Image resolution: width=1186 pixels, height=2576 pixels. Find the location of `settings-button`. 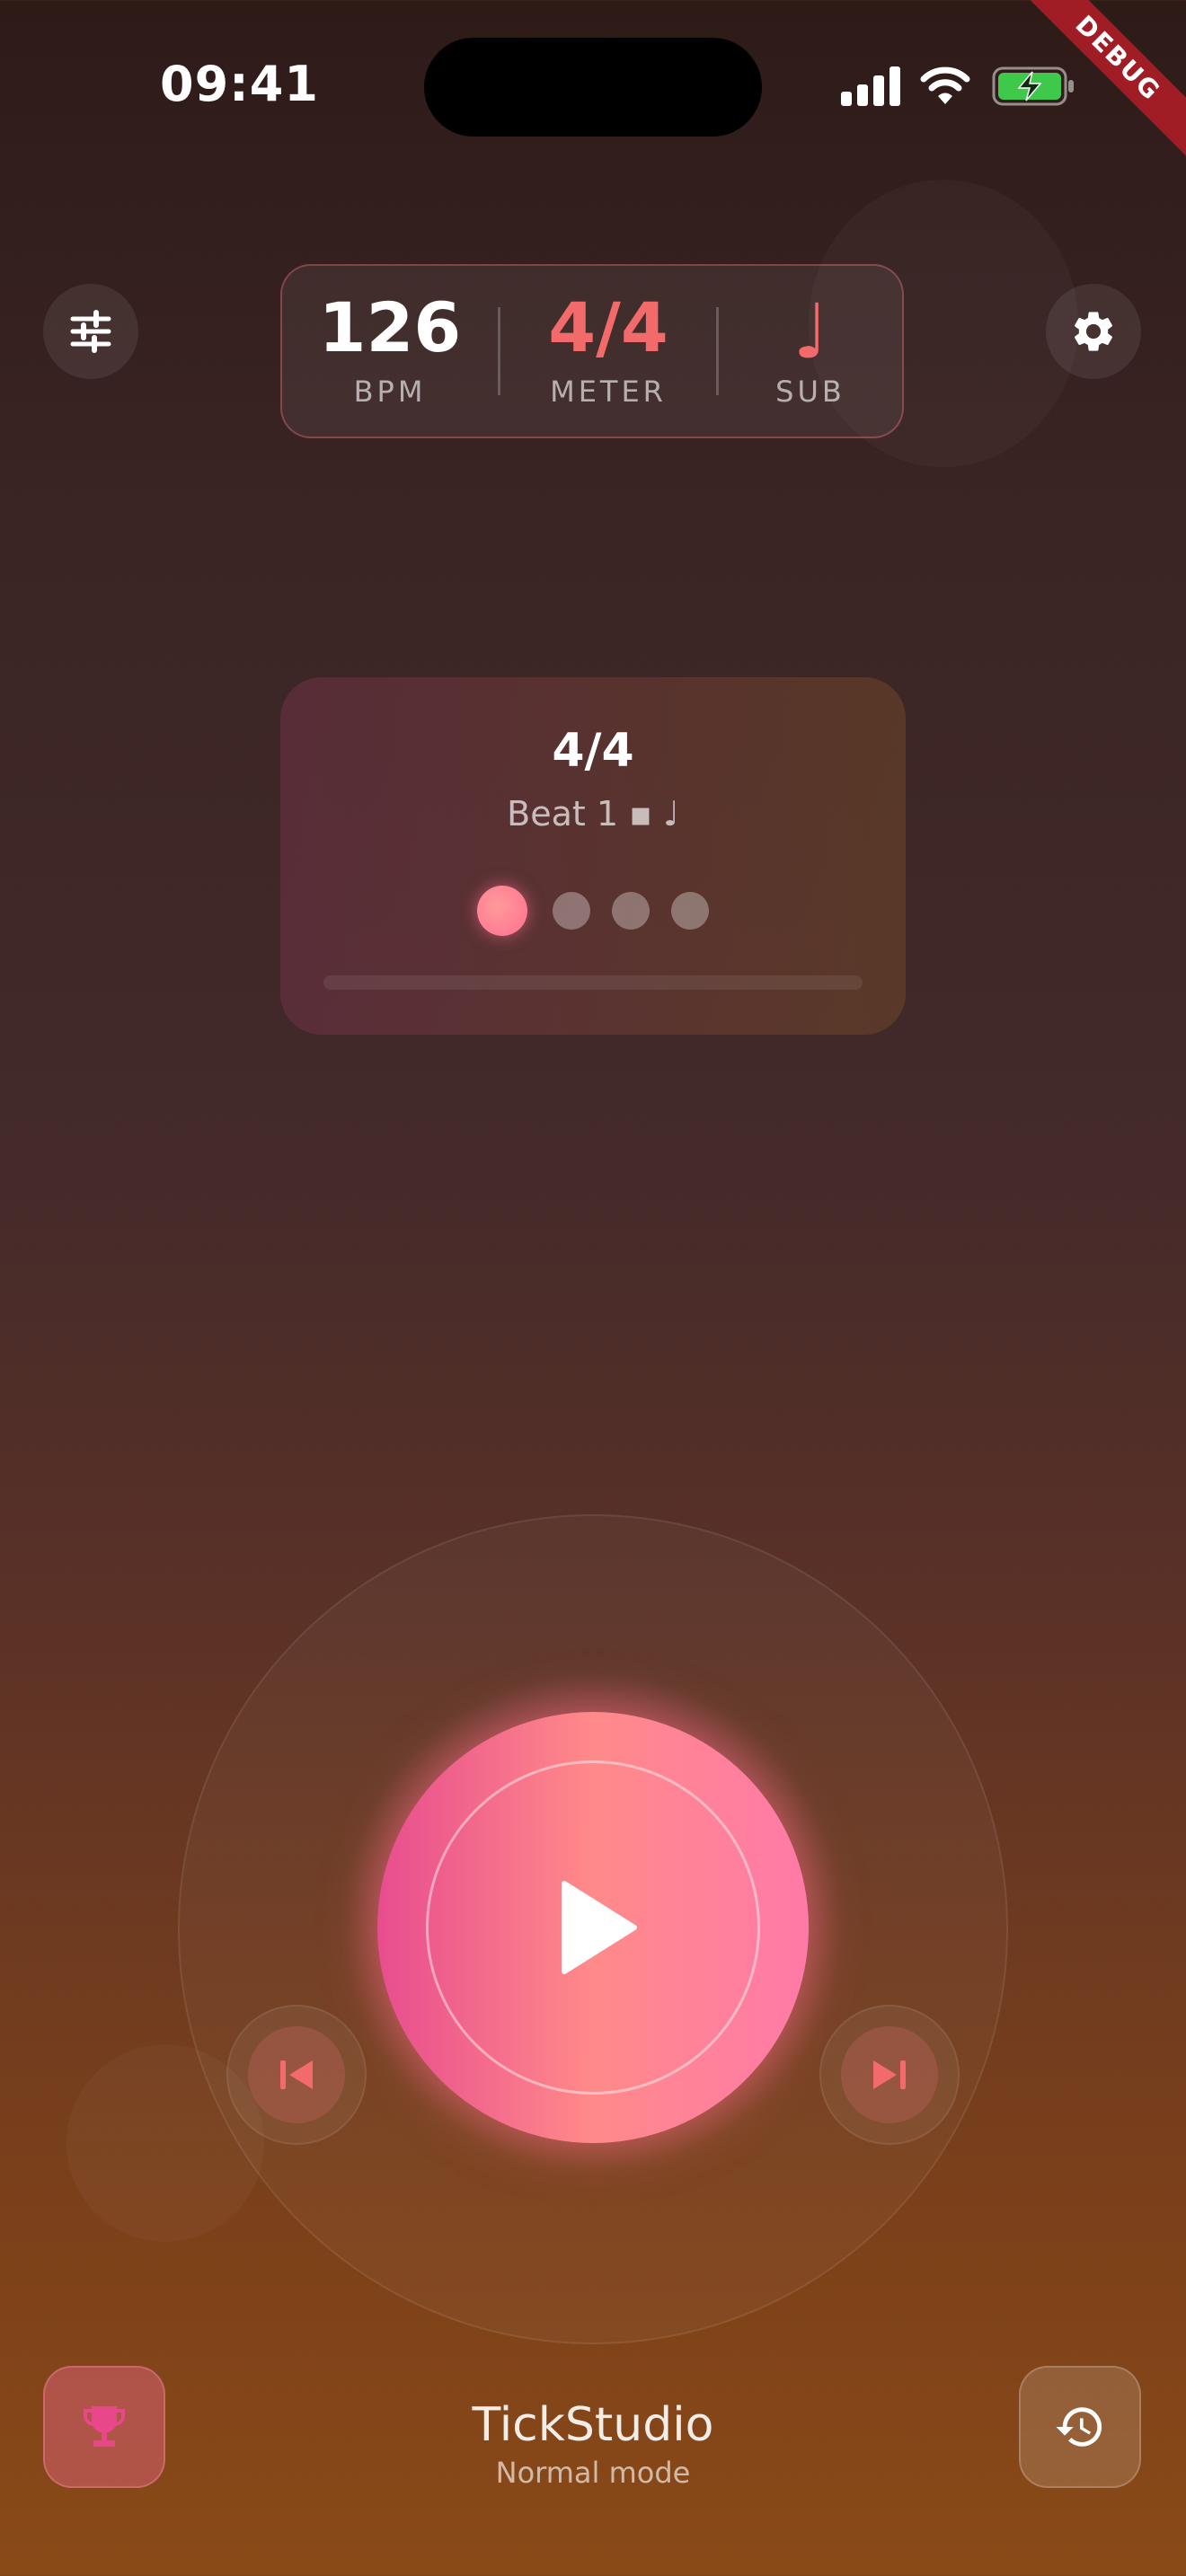

settings-button is located at coordinates (1093, 331).